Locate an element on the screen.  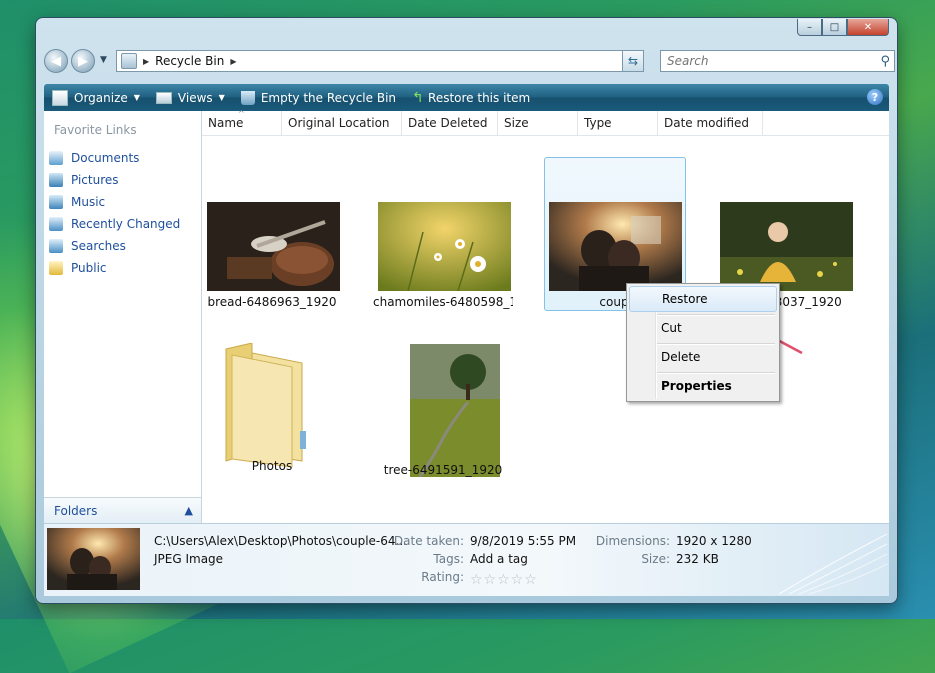
organize-label: Organize is located at coordinates (101, 97).